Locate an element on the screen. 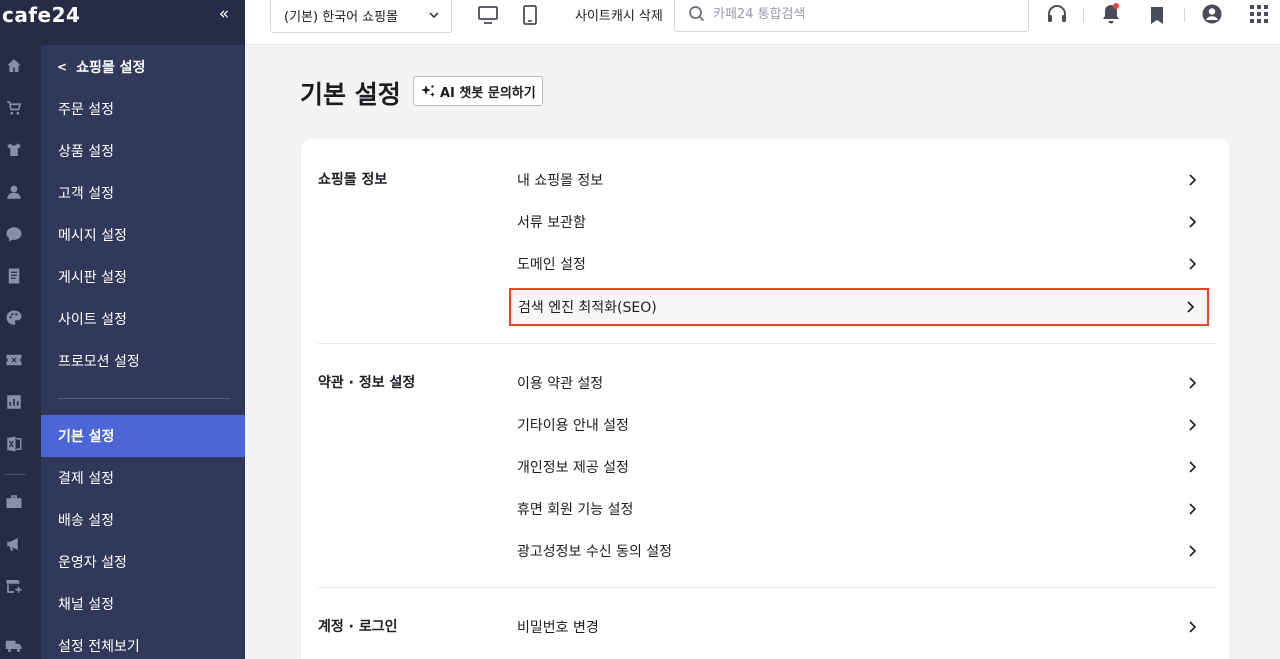 This screenshot has width=1280, height=659. chevron-left-icon: < is located at coordinates (62, 67).